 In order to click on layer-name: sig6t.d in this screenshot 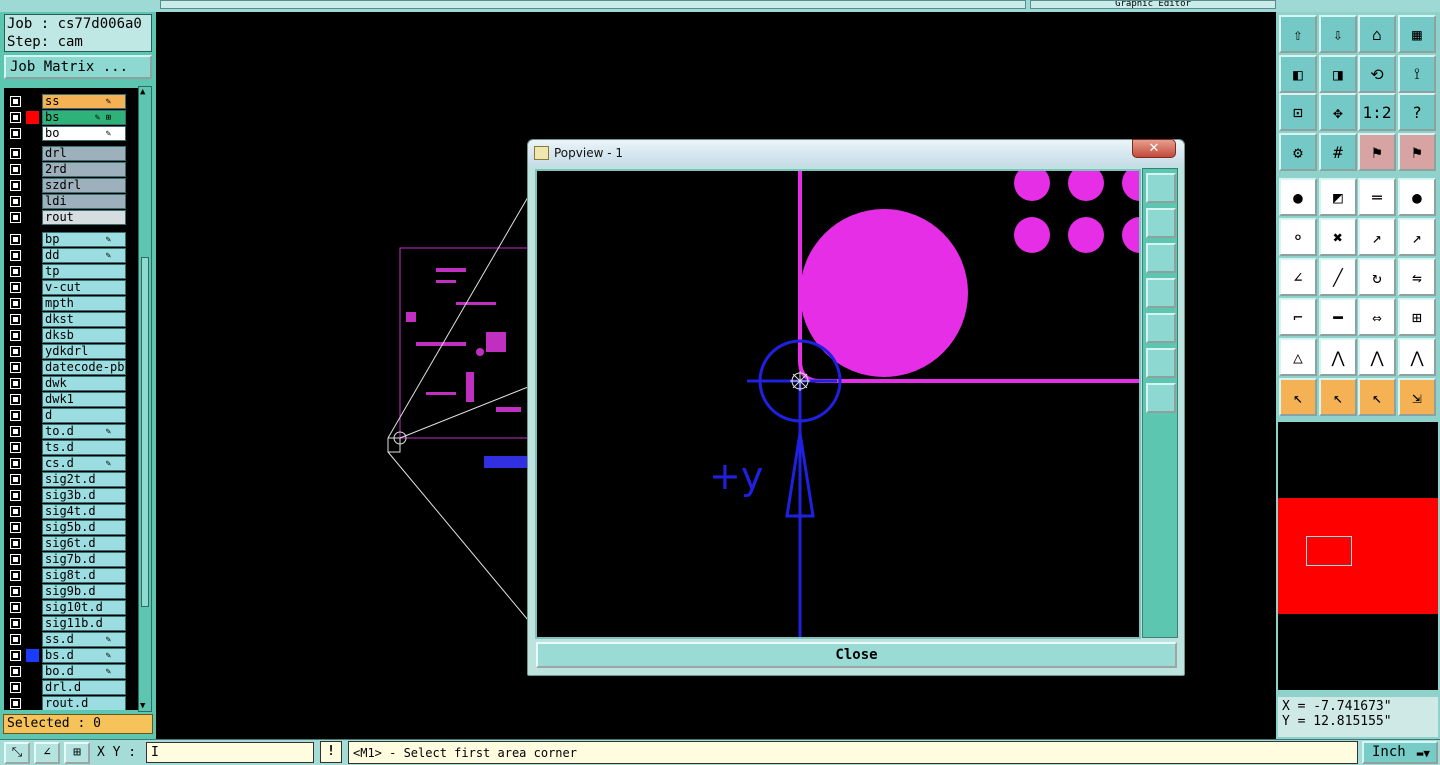, I will do `click(84, 543)`.